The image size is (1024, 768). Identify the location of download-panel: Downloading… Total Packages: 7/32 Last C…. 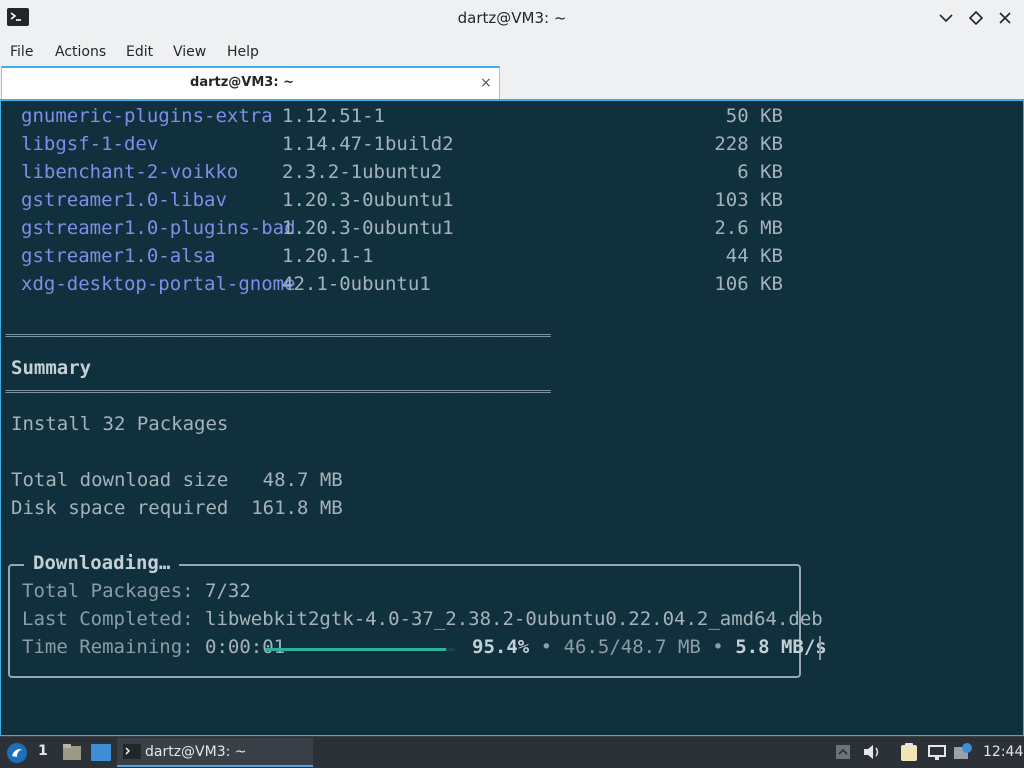
(417, 614).